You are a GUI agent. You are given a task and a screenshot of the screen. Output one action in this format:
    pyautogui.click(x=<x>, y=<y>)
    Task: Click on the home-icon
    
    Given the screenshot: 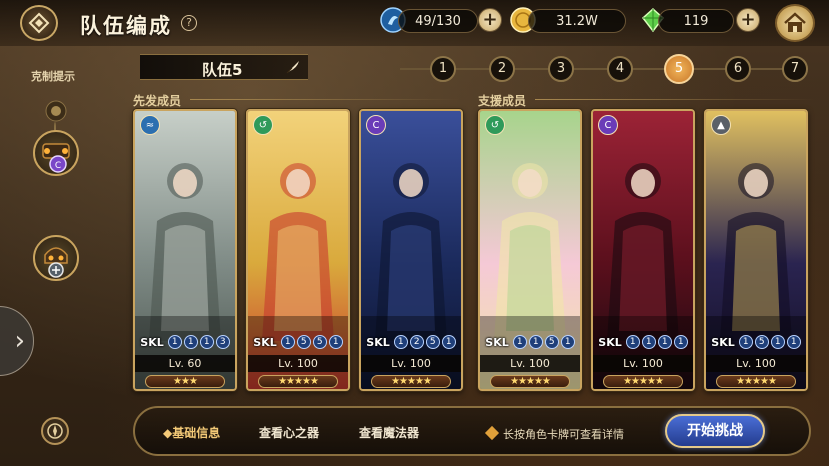 What is the action you would take?
    pyautogui.click(x=795, y=22)
    